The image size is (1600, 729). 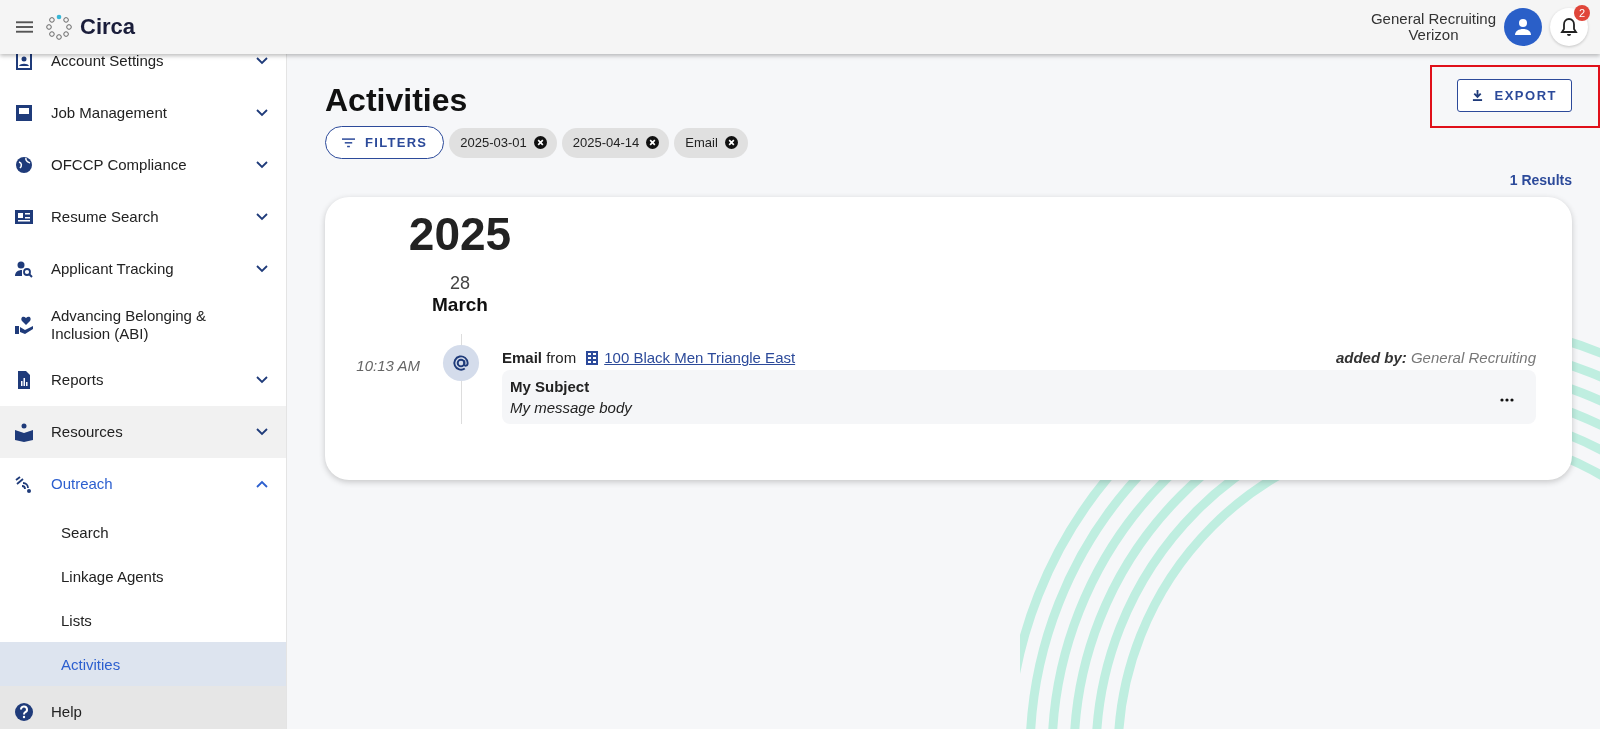 I want to click on filter-chip: Email, so click(x=711, y=142).